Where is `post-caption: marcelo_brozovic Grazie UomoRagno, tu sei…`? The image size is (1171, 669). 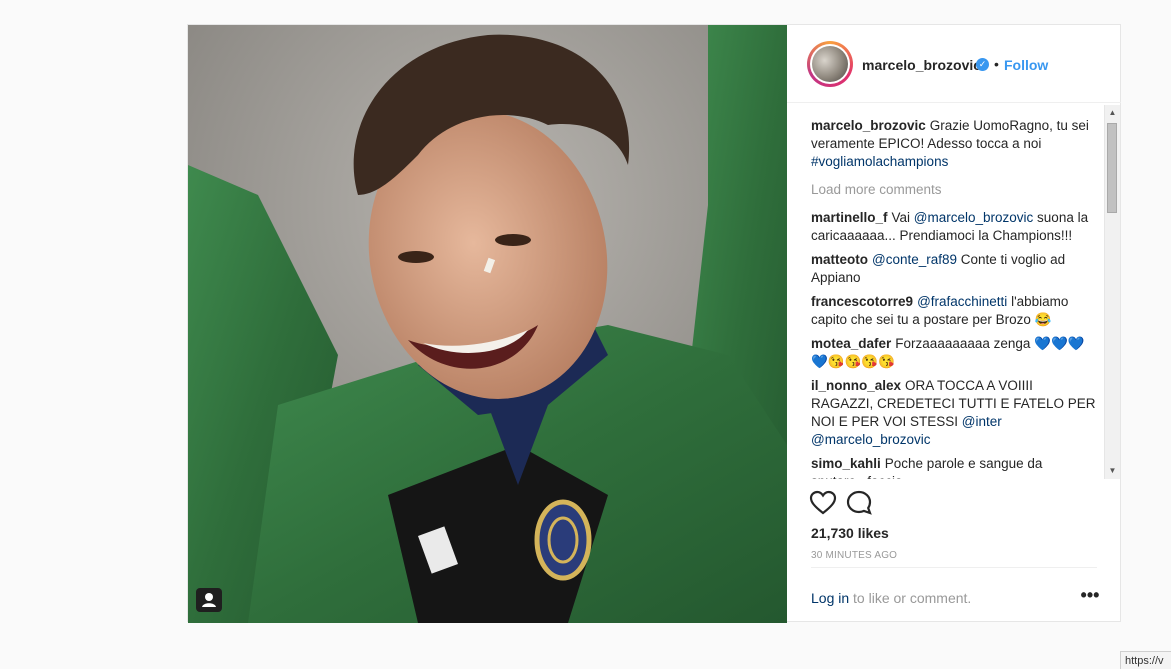 post-caption: marcelo_brozovic Grazie UomoRagno, tu sei… is located at coordinates (954, 144).